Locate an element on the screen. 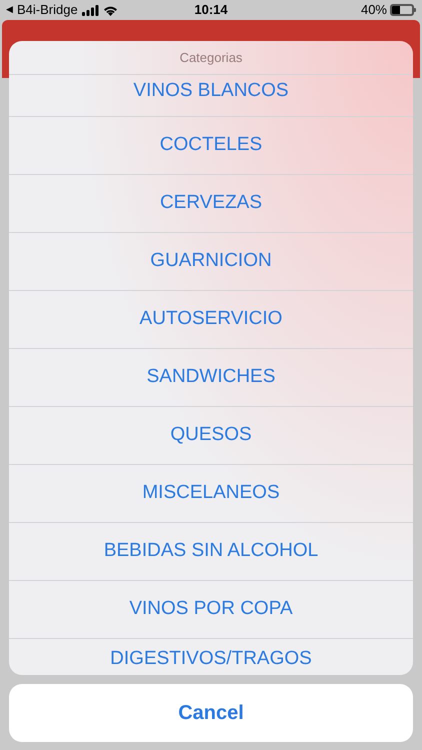  category-option: VINOS POR COPA is located at coordinates (211, 610).